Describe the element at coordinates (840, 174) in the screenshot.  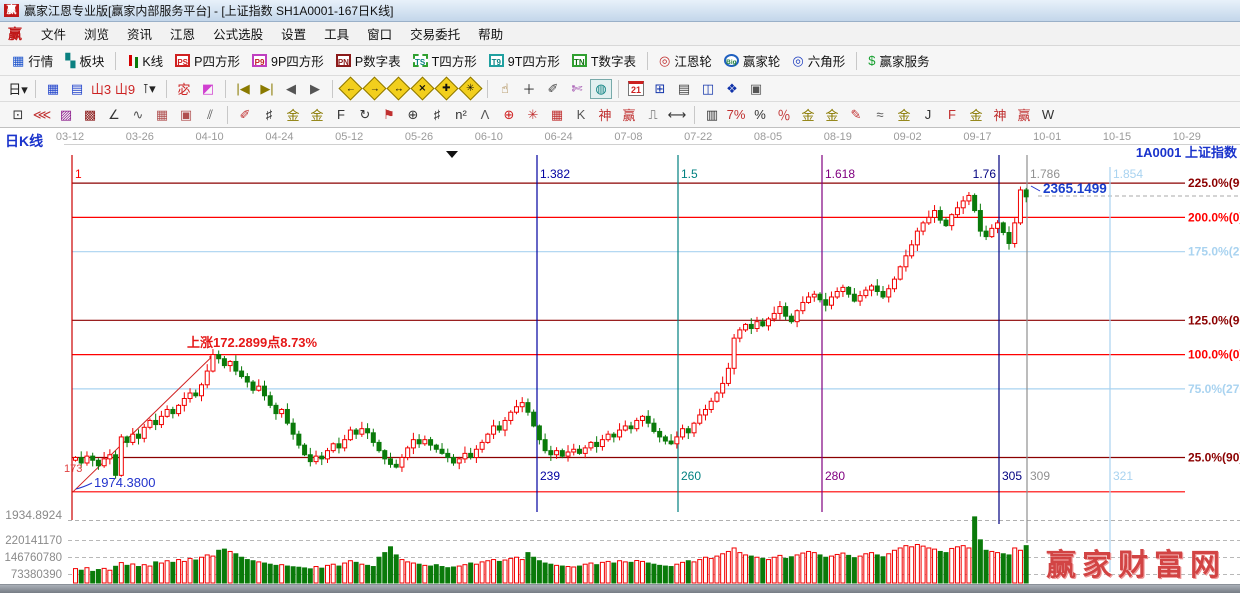
I see `time-line-top-label: 1.618` at that location.